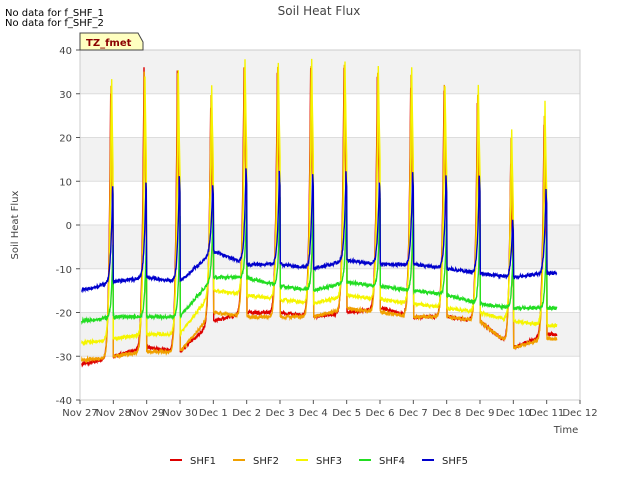  I want to click on y-tick-label: -20, so click(64, 314).